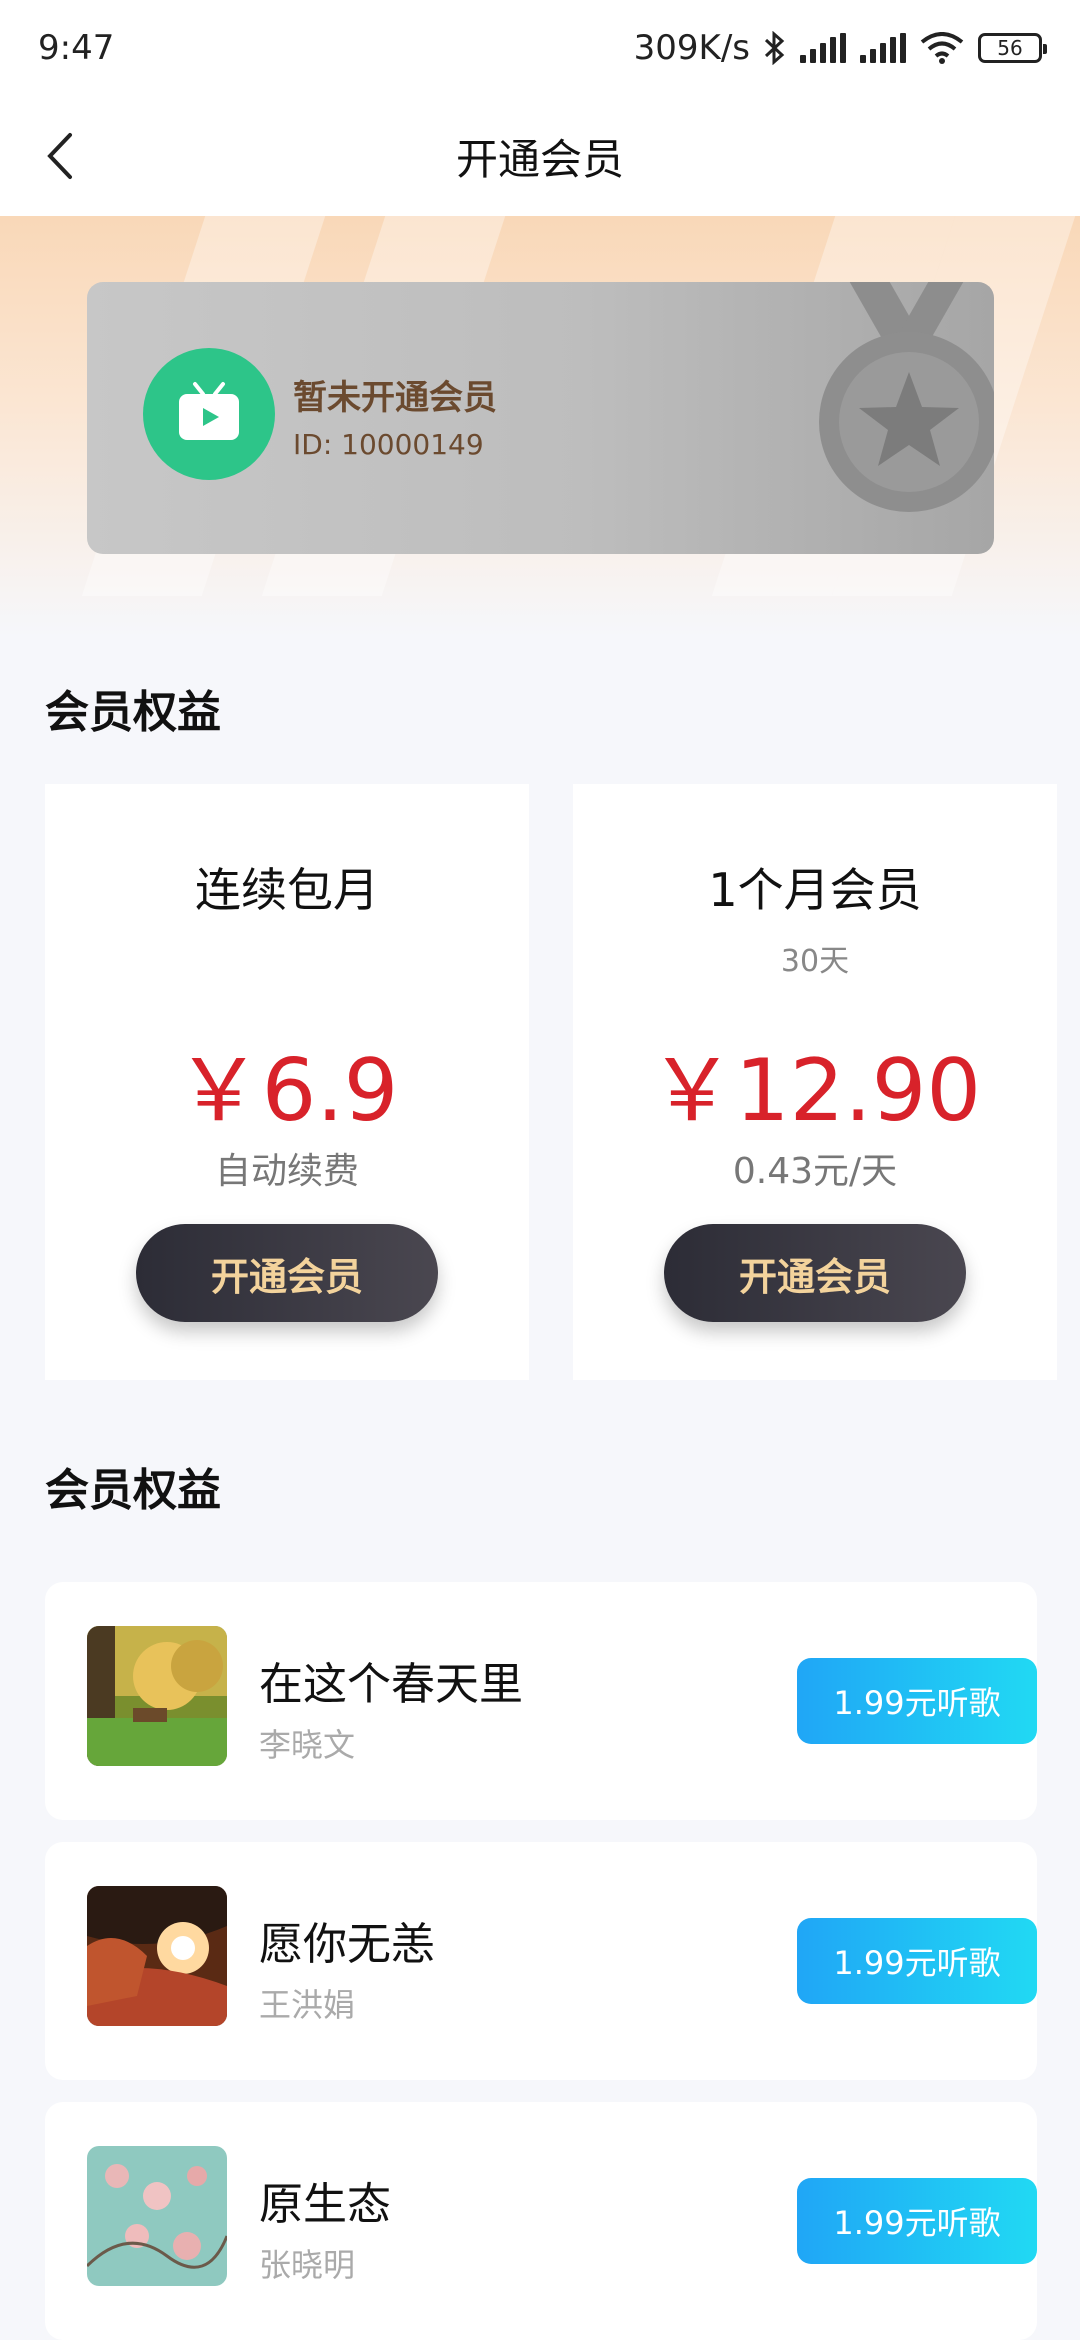  Describe the element at coordinates (325, 2204) in the screenshot. I see `song-title: 原生态` at that location.